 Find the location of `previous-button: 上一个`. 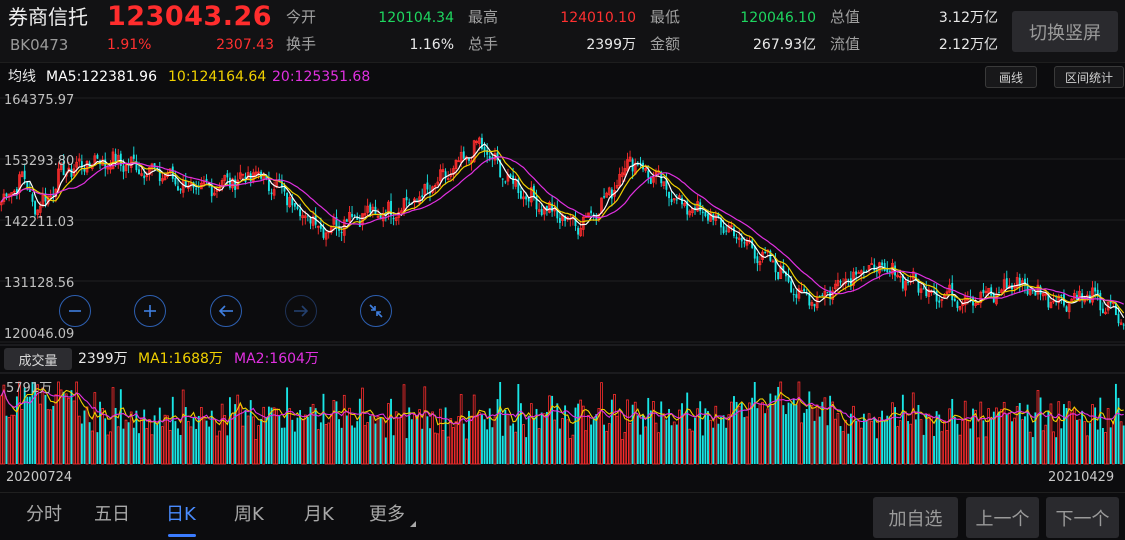

previous-button: 上一个 is located at coordinates (1002, 517).